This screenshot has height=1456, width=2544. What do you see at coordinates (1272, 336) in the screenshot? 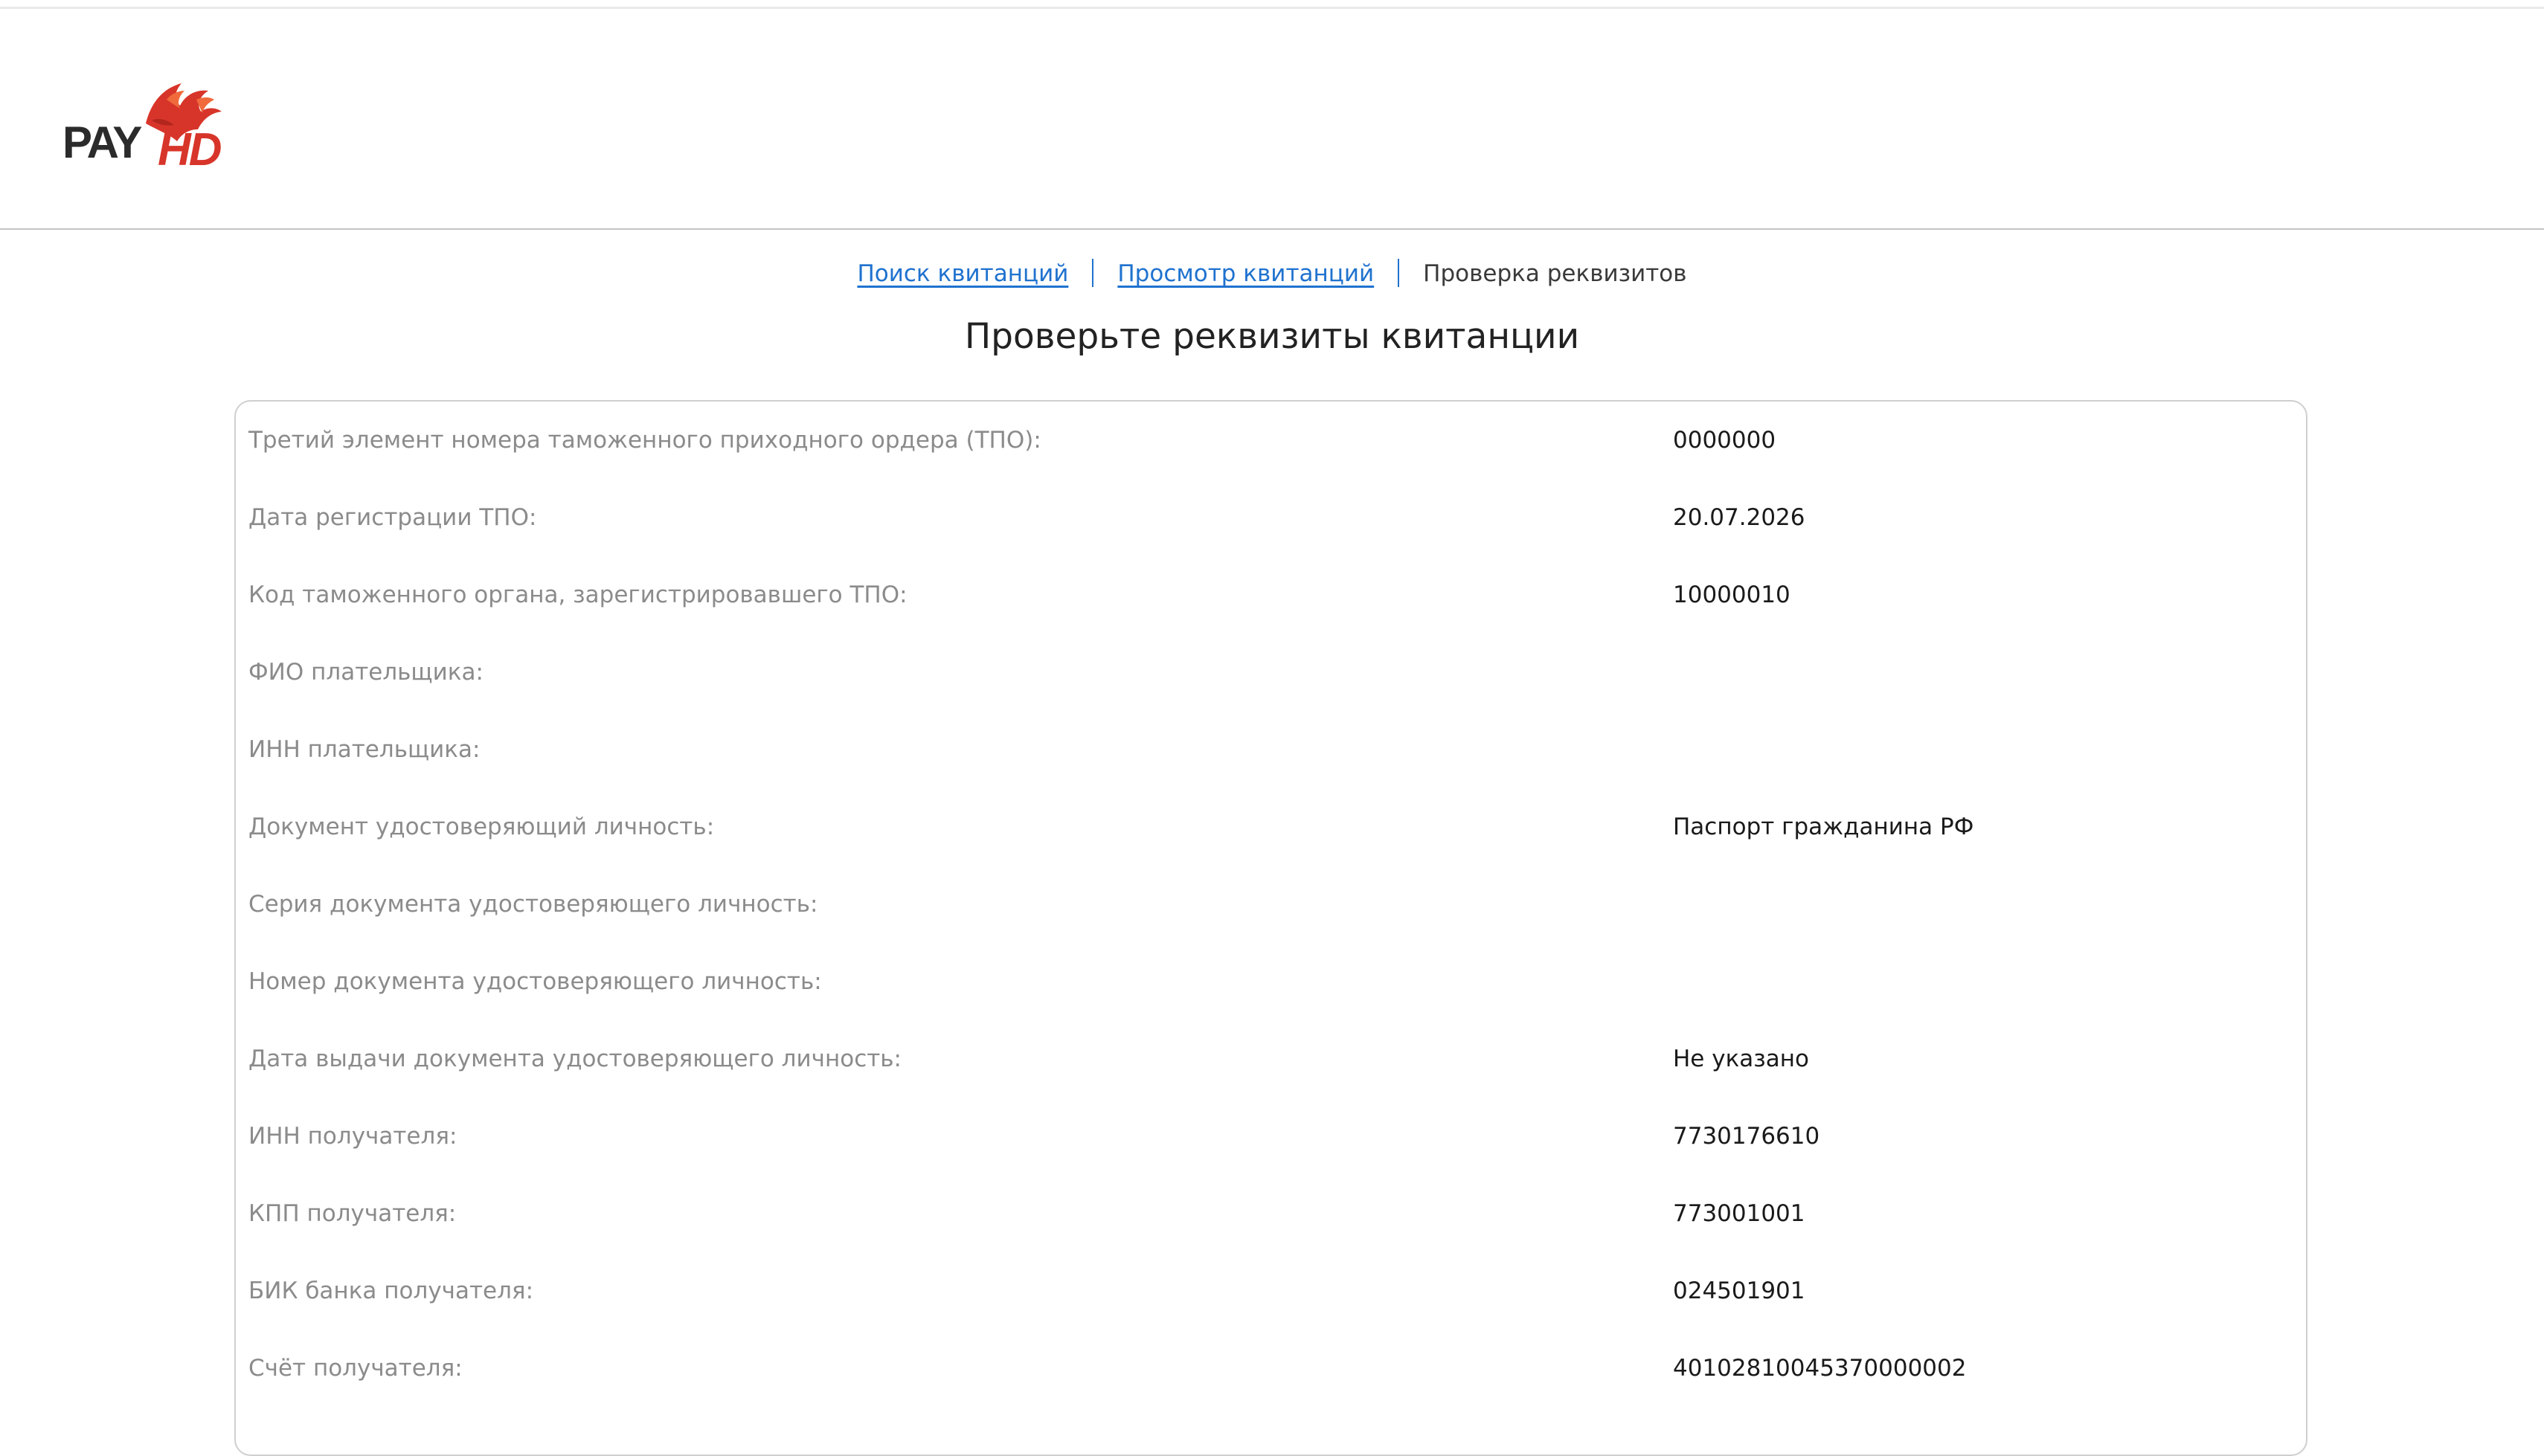
I see `page-title: Проверьте реквизиты квитанции` at bounding box center [1272, 336].